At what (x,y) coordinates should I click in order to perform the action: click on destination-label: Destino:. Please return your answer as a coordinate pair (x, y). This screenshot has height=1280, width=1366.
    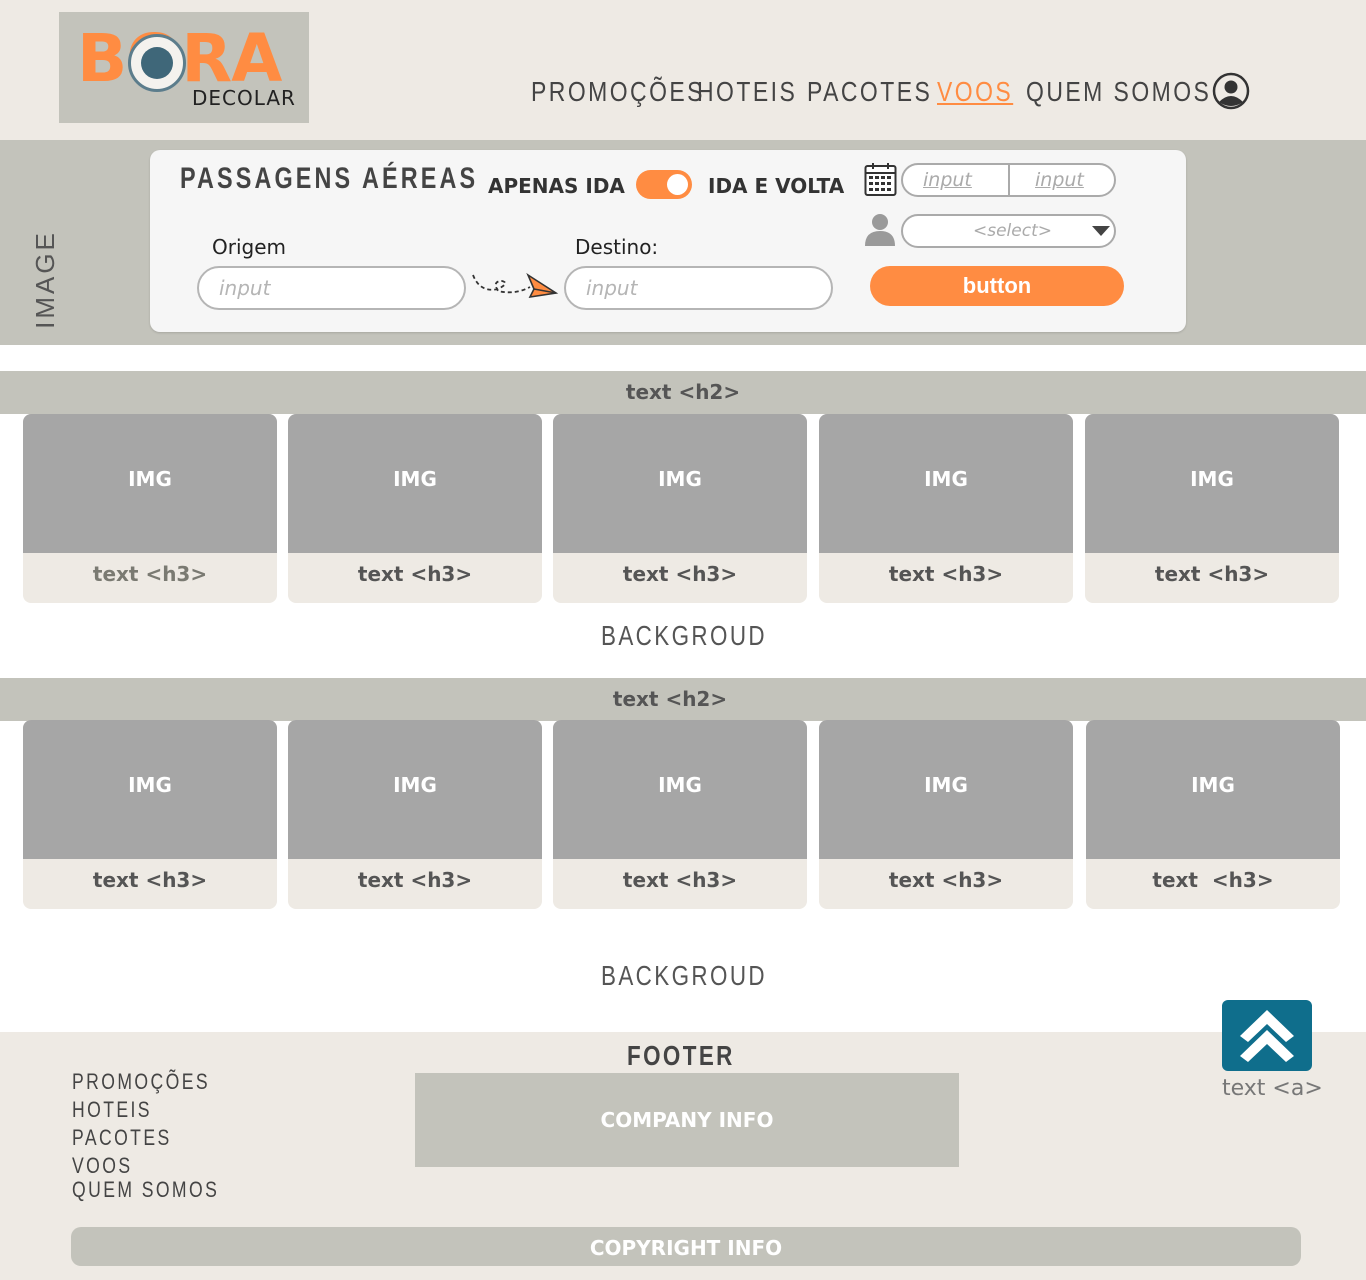
    Looking at the image, I should click on (617, 247).